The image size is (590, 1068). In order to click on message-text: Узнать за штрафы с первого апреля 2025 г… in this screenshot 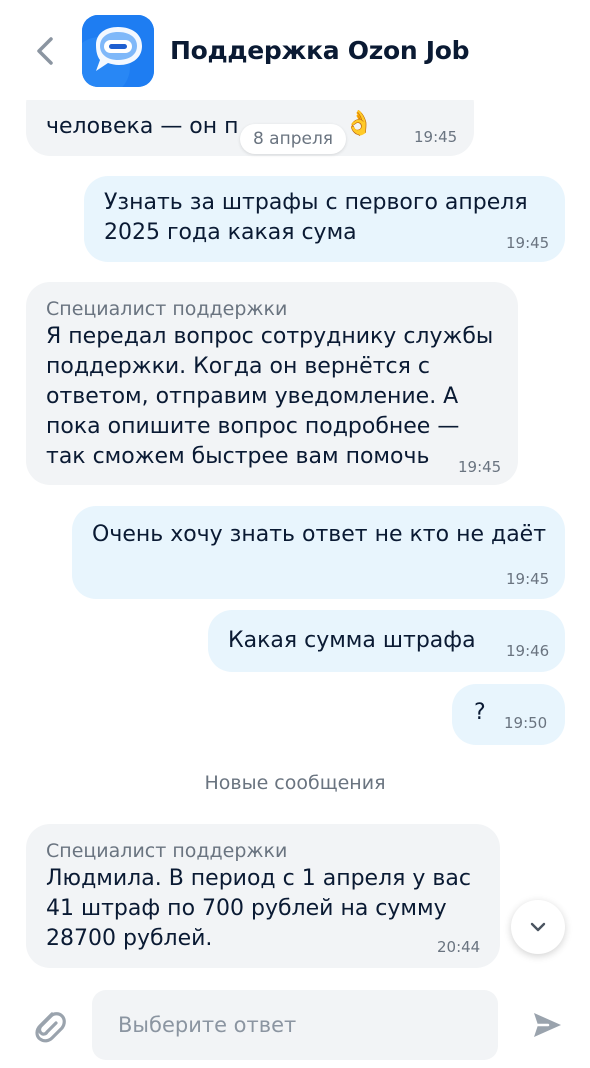, I will do `click(316, 217)`.